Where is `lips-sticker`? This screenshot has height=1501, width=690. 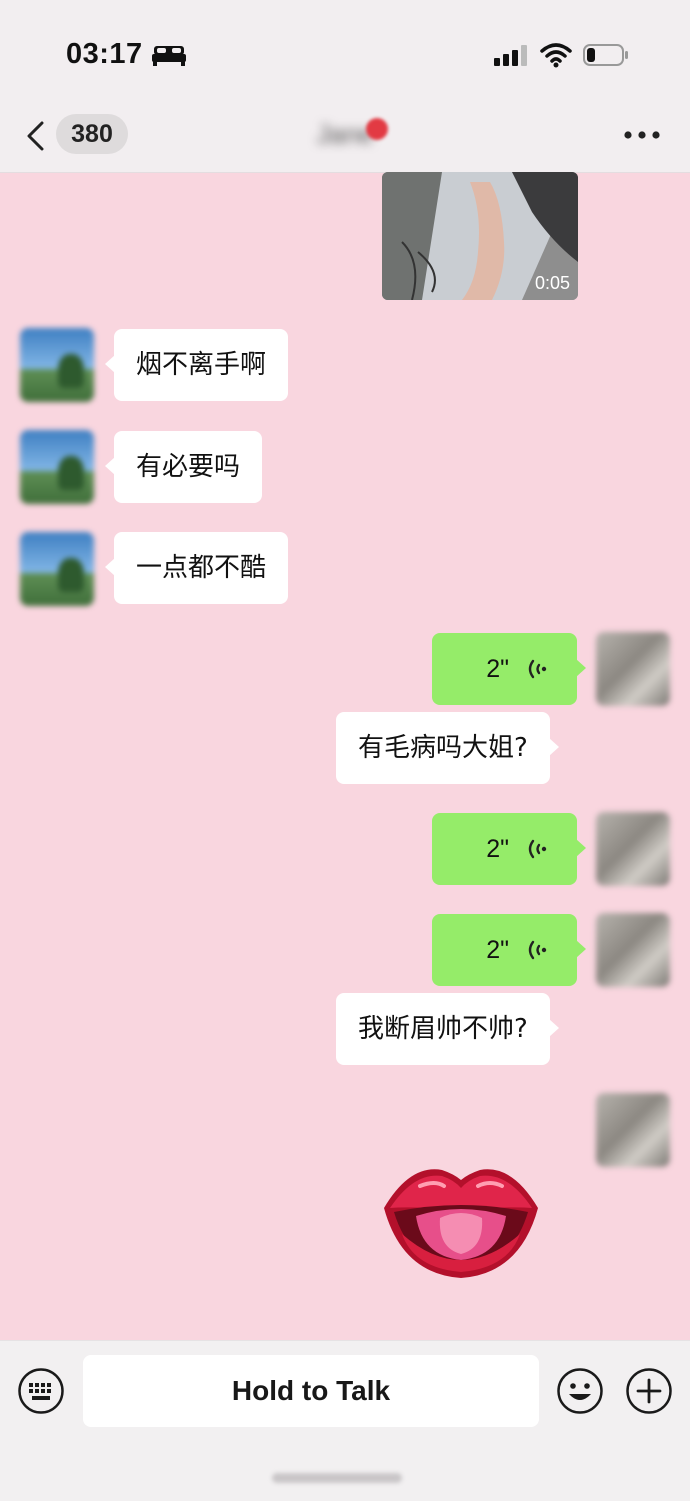 lips-sticker is located at coordinates (461, 1219).